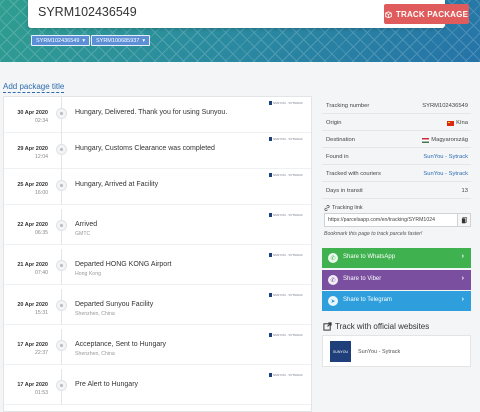 Image resolution: width=480 pixels, height=412 pixels. Describe the element at coordinates (41, 193) in the screenshot. I see `event-time: 16:00` at that location.